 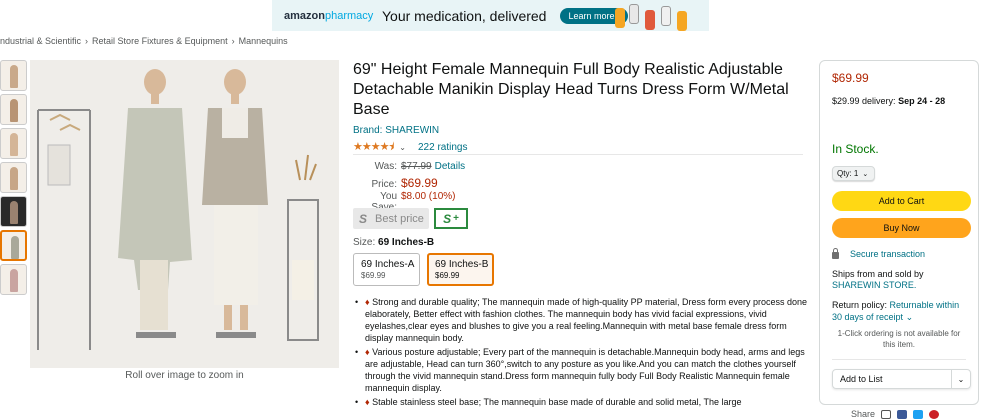 I want to click on price-details-link: Details, so click(x=450, y=166).